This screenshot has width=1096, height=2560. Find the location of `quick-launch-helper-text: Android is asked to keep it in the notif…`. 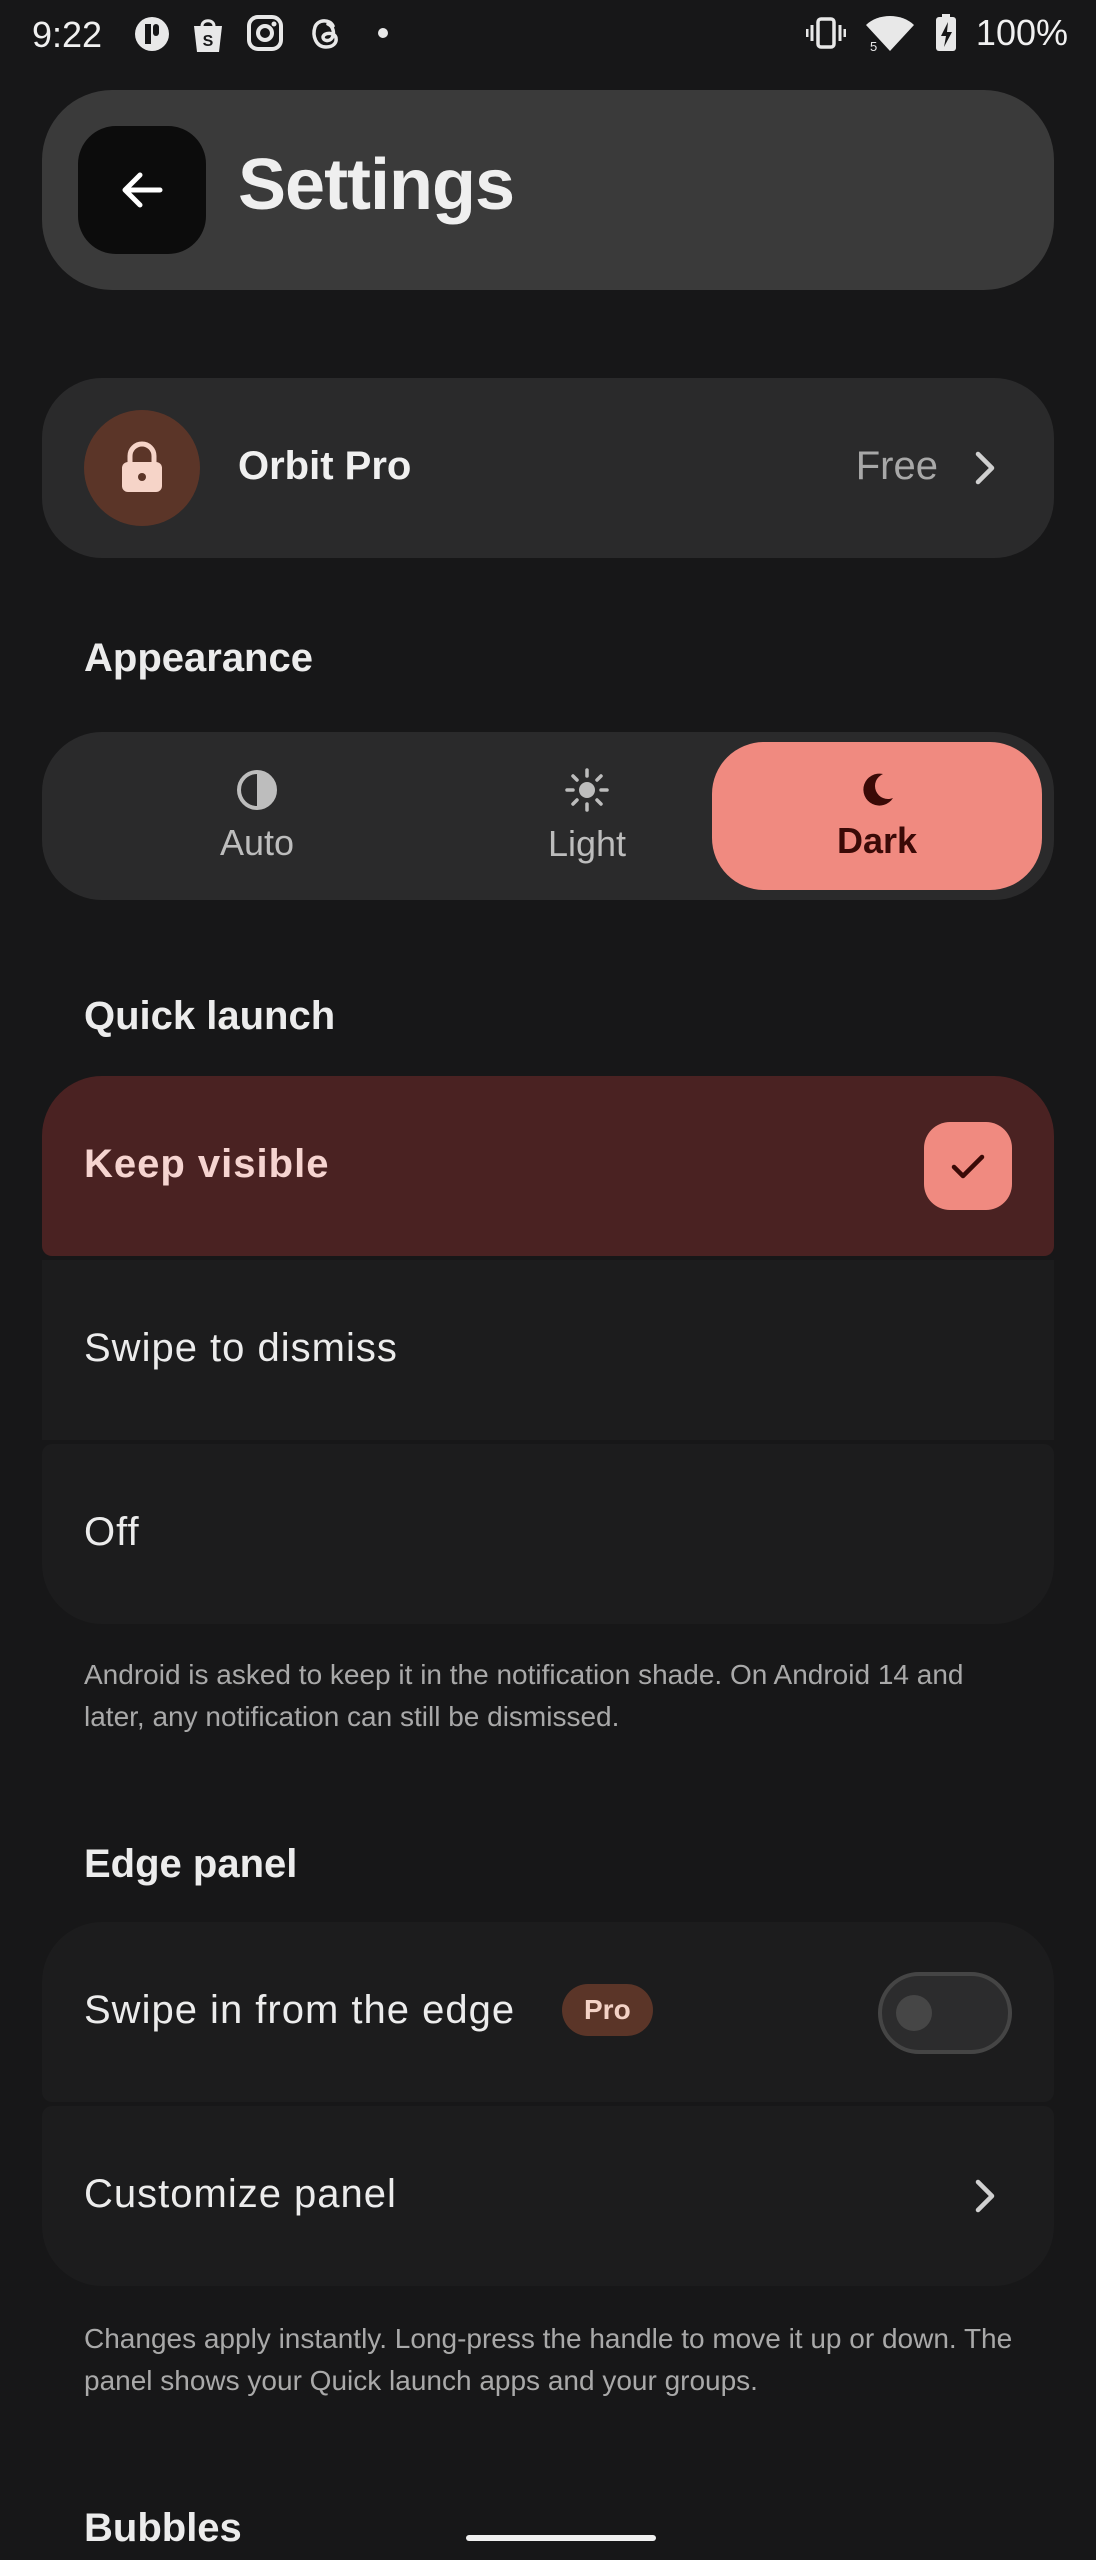

quick-launch-helper-text: Android is asked to keep it in the notif… is located at coordinates (524, 1695).